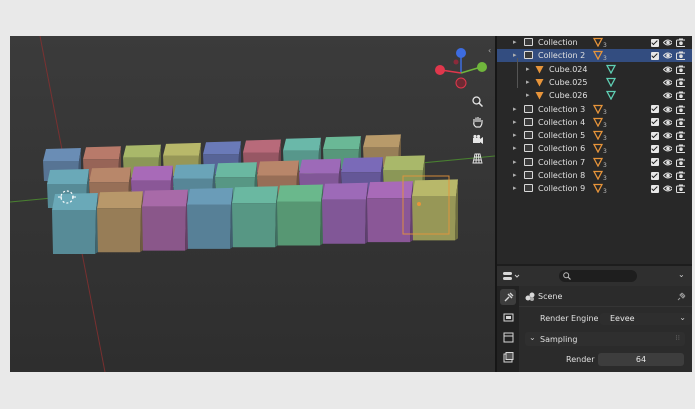 The height and width of the screenshot is (409, 695). Describe the element at coordinates (508, 337) in the screenshot. I see `tab-output` at that location.